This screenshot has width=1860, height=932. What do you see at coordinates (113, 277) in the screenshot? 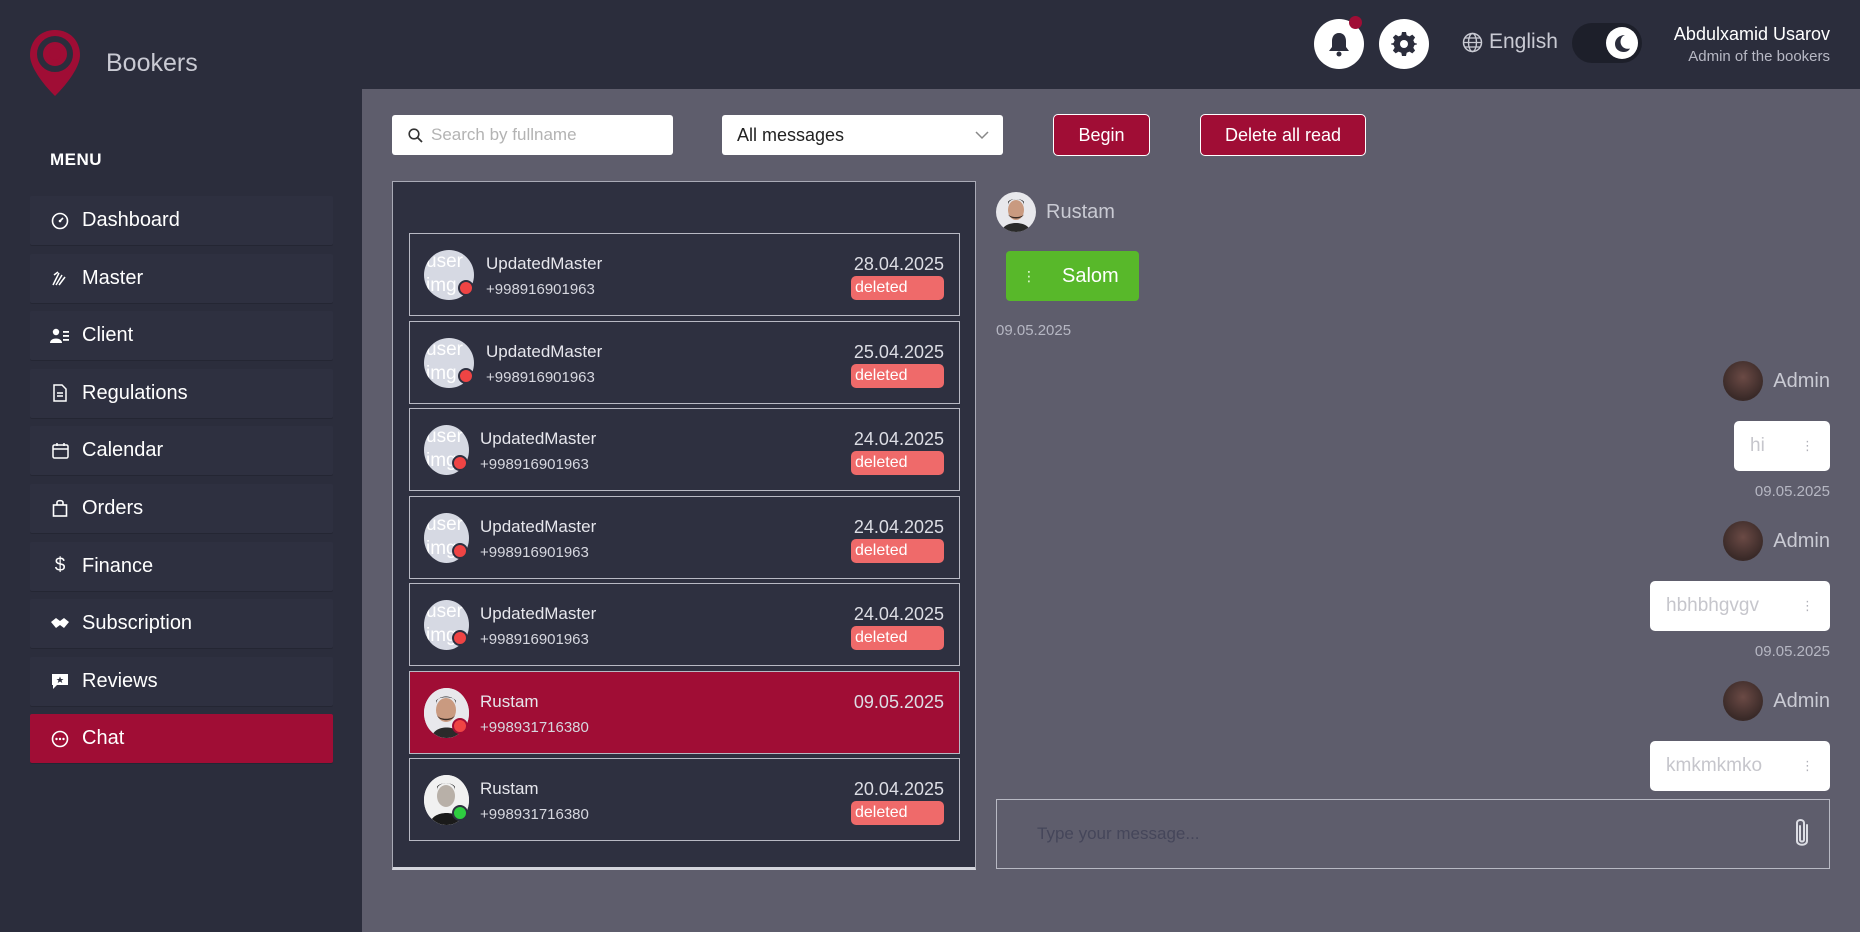
I see `sidebar-item-label: Master` at bounding box center [113, 277].